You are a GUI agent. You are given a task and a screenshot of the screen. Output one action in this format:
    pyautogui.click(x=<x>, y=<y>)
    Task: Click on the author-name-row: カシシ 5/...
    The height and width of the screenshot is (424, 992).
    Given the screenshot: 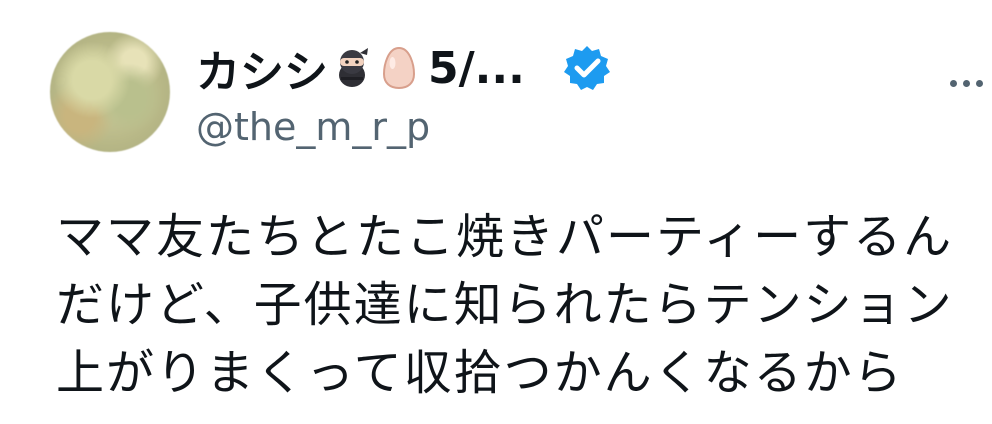 What is the action you would take?
    pyautogui.click(x=403, y=68)
    